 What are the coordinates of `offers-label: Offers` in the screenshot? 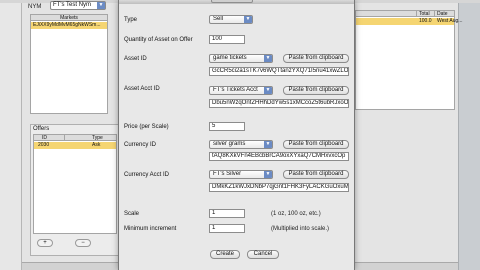 It's located at (41, 129).